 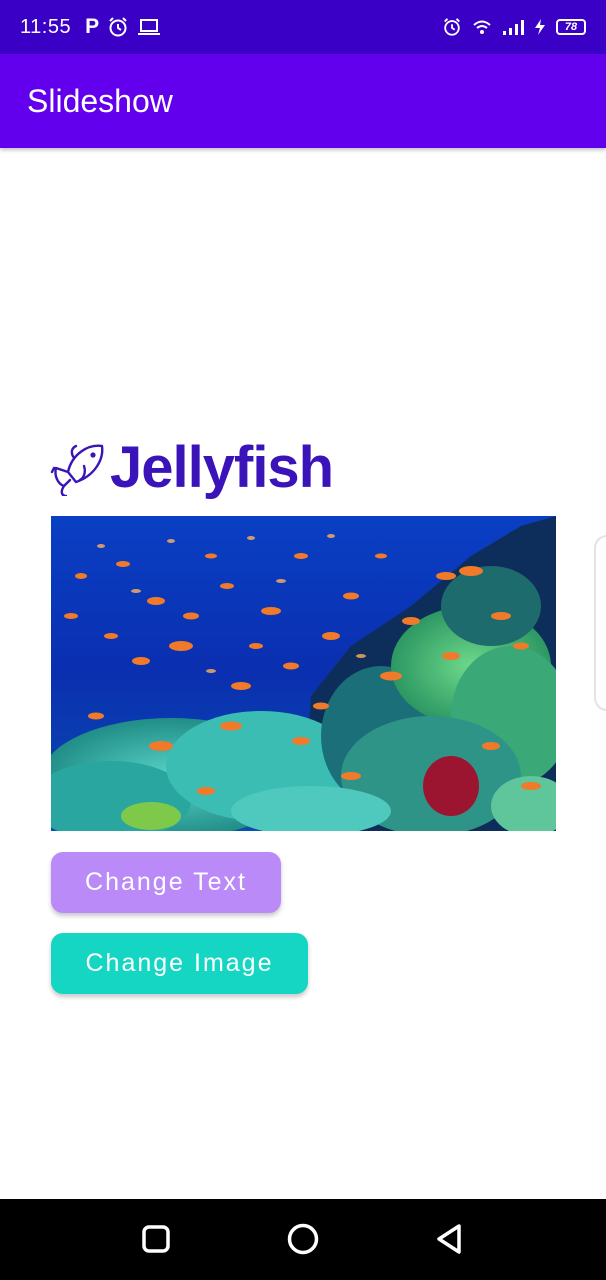 I want to click on home-icon, so click(x=303, y=1239).